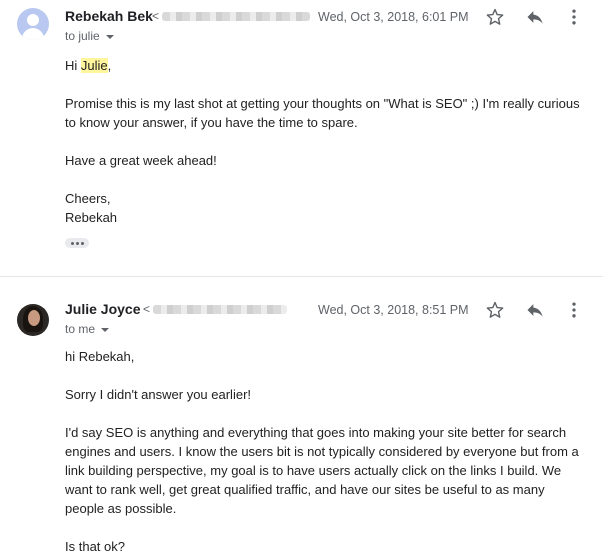 The image size is (603, 559). Describe the element at coordinates (91, 217) in the screenshot. I see `signature: Rebekah` at that location.